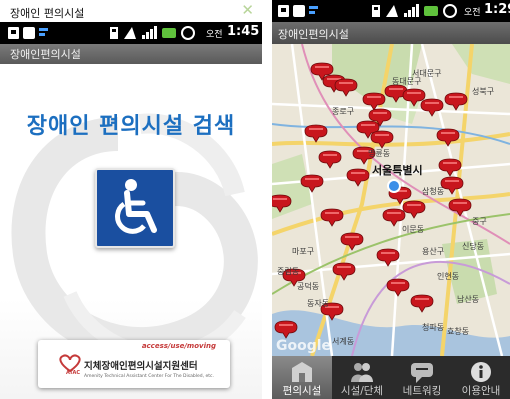  I want to click on logo-tagline: access/use/moving, so click(178, 346).